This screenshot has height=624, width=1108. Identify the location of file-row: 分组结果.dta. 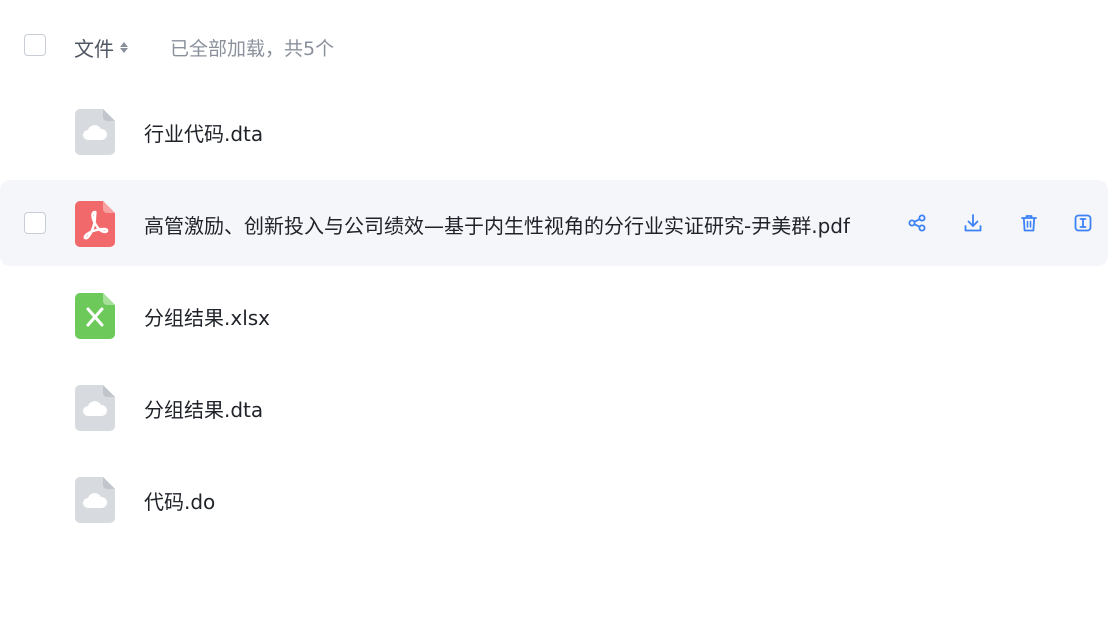
(554, 407).